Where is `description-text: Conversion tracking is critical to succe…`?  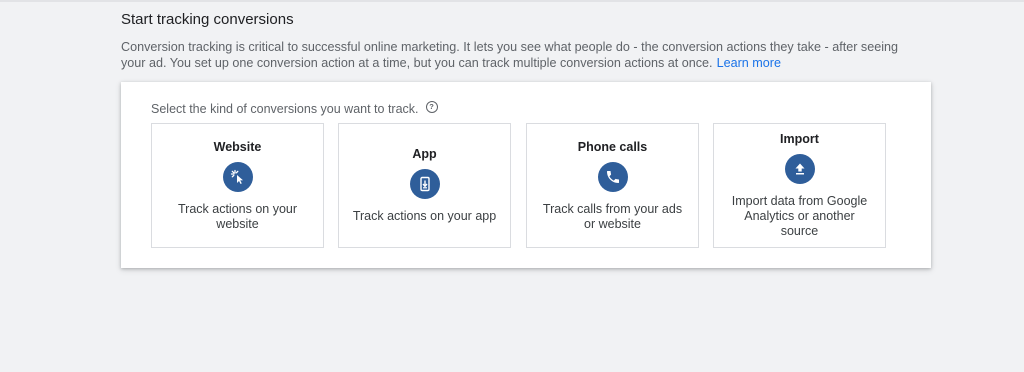
description-text: Conversion tracking is critical to succe… is located at coordinates (510, 55).